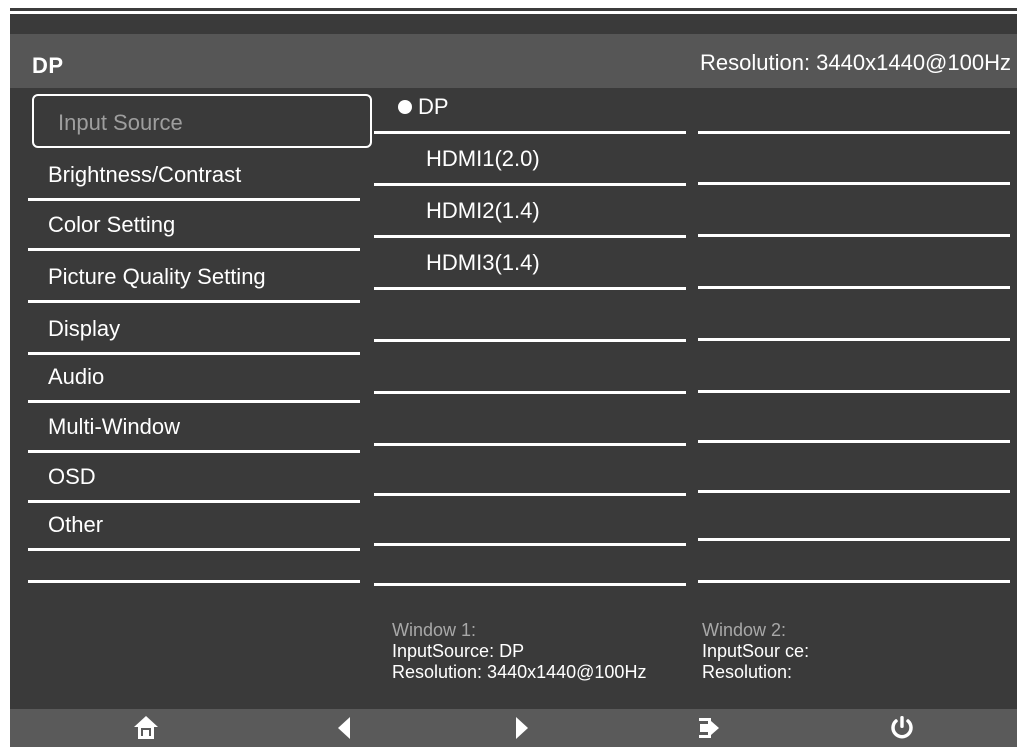  I want to click on right-button, so click(522, 728).